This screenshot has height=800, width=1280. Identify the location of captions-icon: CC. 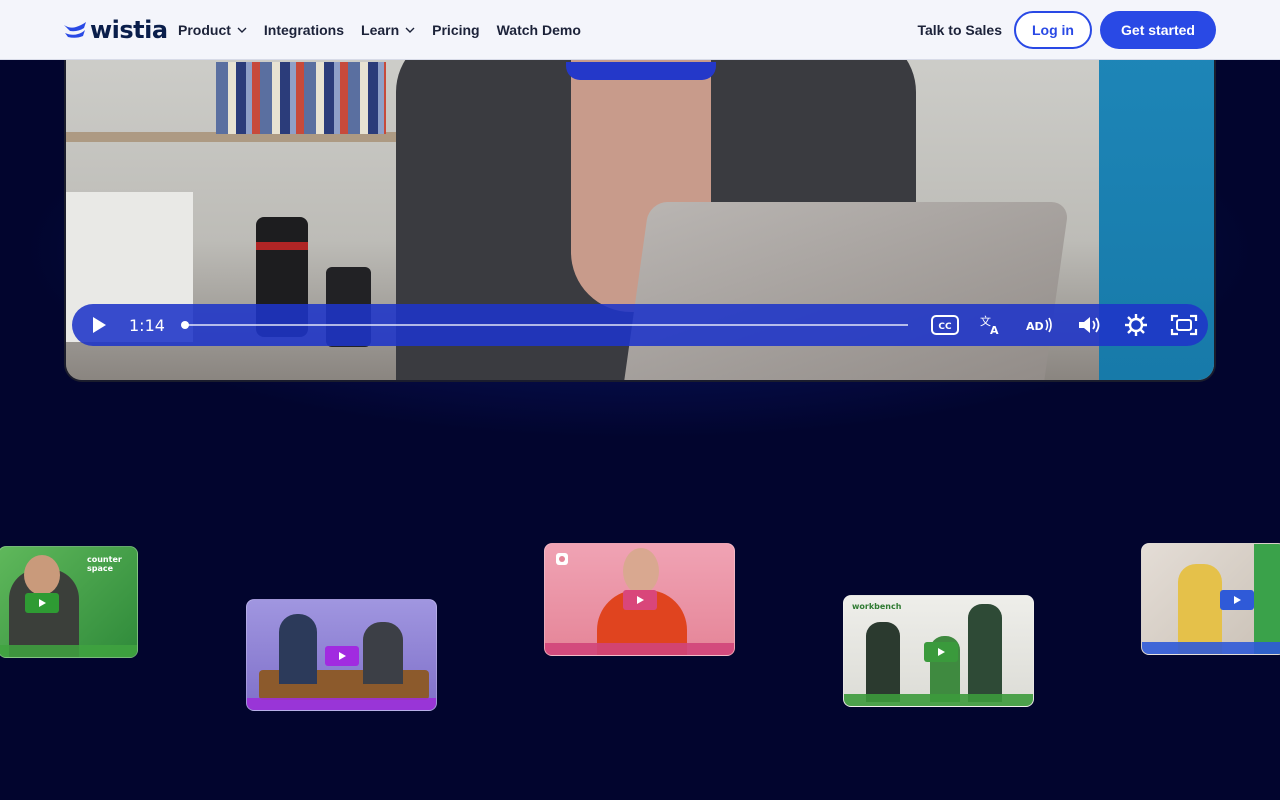
(945, 325).